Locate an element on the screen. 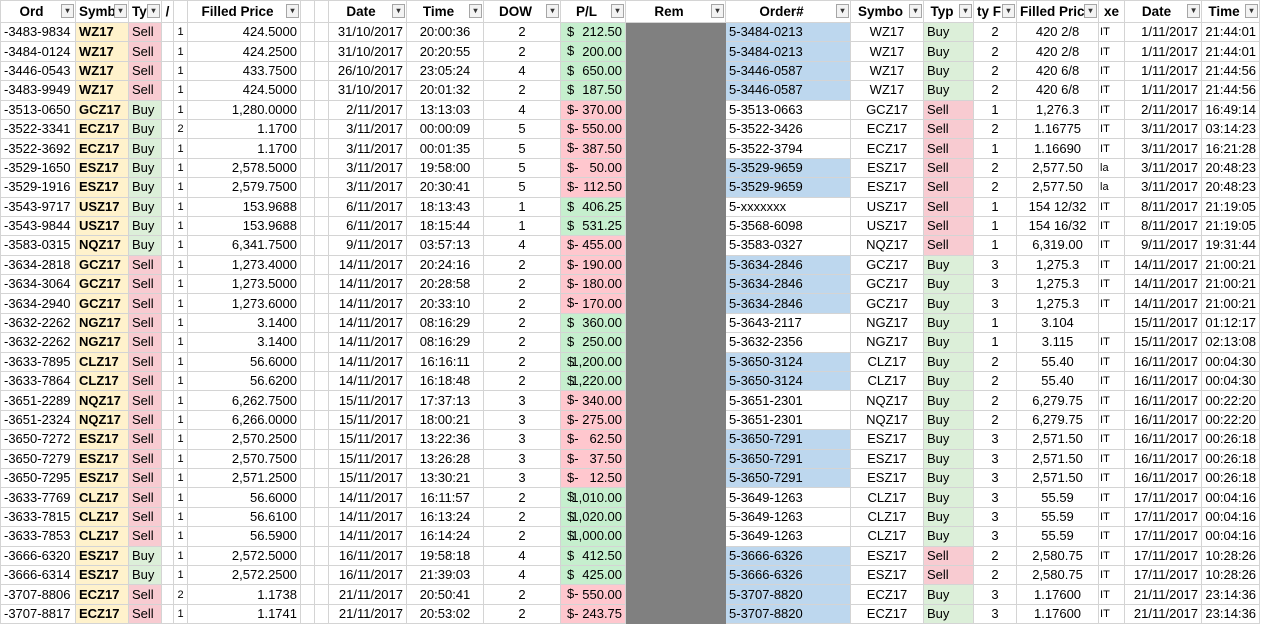  dow-cell: 4 is located at coordinates (522, 71).